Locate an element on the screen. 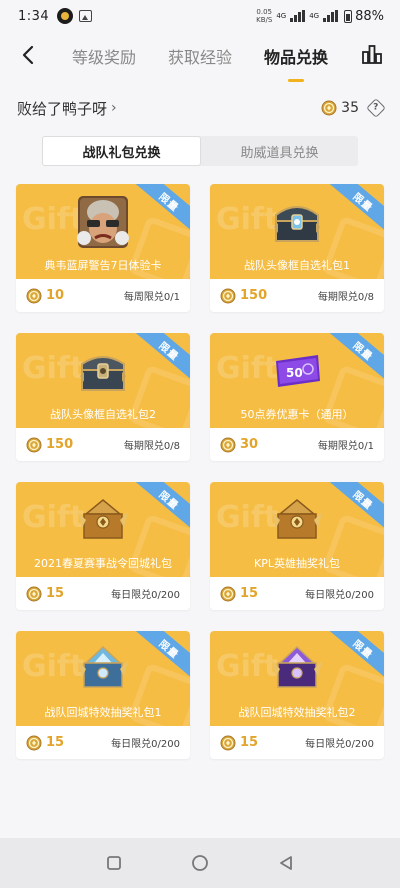 The image size is (400, 888). chevron-right-icon: › is located at coordinates (114, 108).